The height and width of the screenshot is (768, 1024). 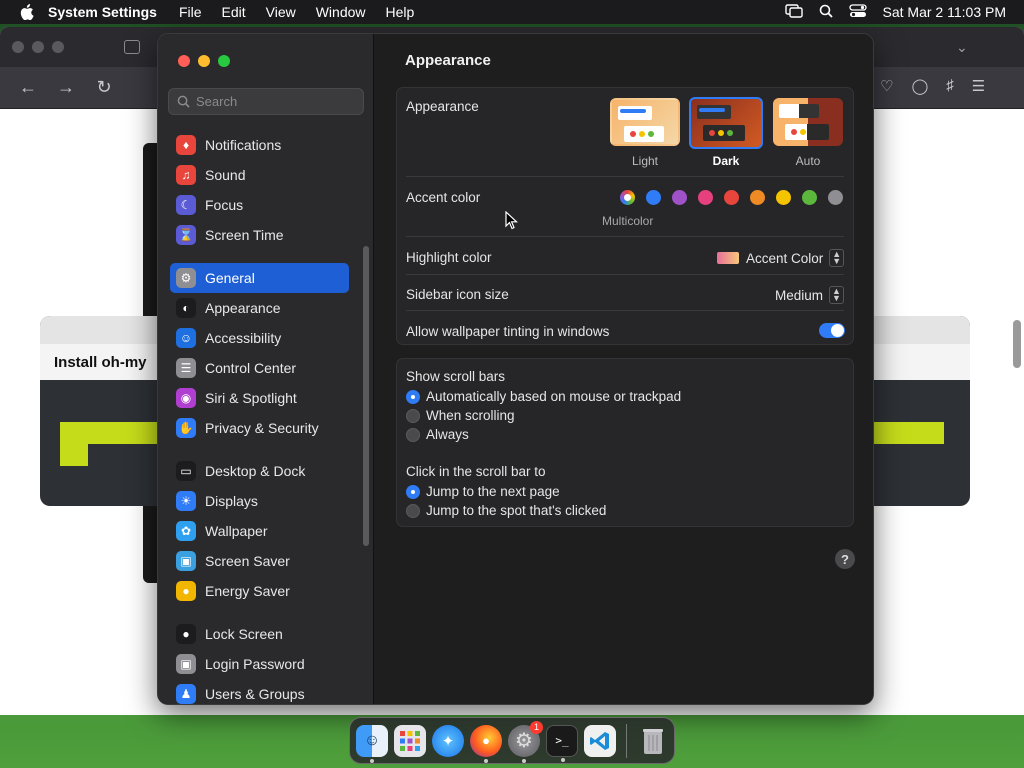 What do you see at coordinates (919, 86) in the screenshot?
I see `account-icon: ◯` at bounding box center [919, 86].